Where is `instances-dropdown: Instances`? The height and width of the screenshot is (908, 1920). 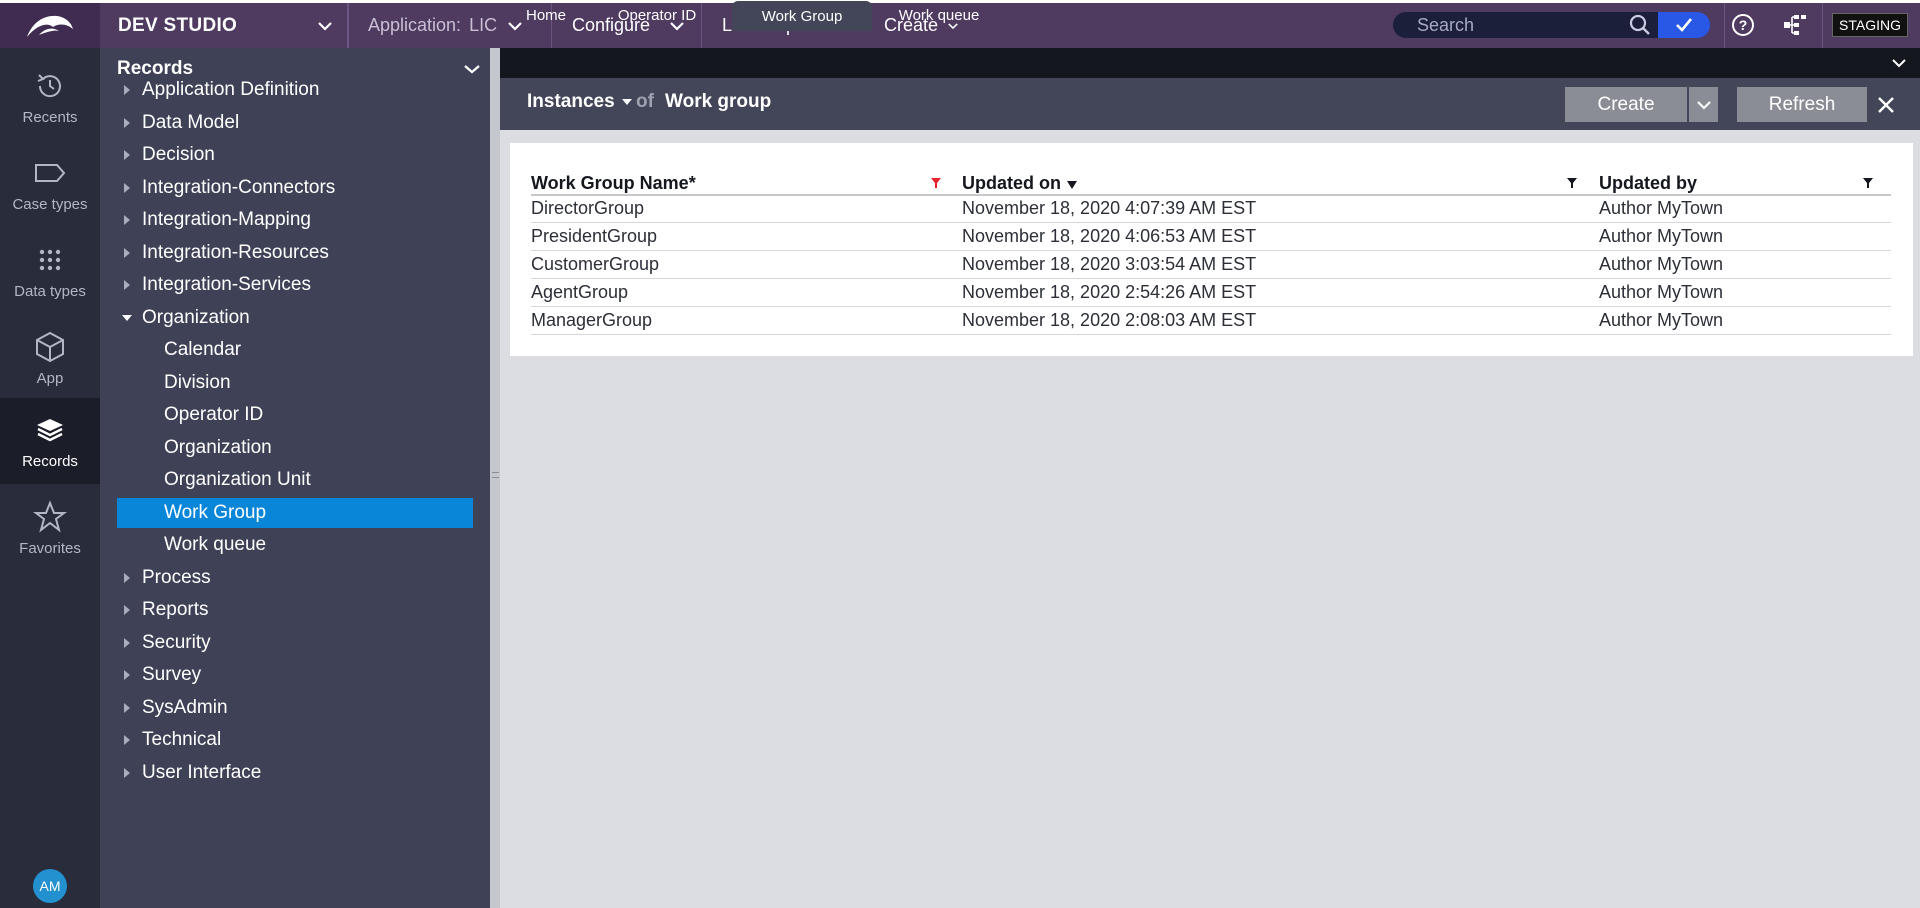
instances-dropdown: Instances is located at coordinates (580, 102).